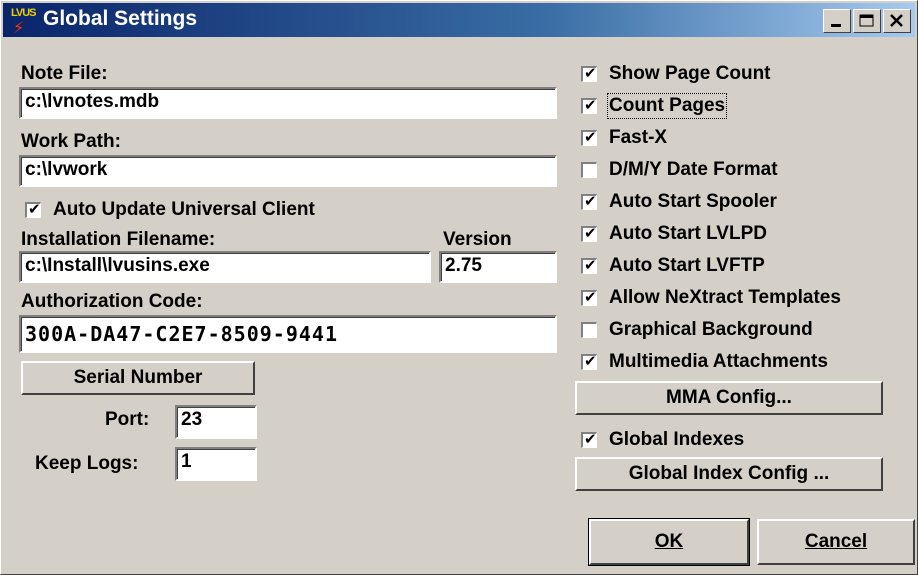 The width and height of the screenshot is (918, 575). I want to click on option-label: Graphical Background, so click(711, 329).